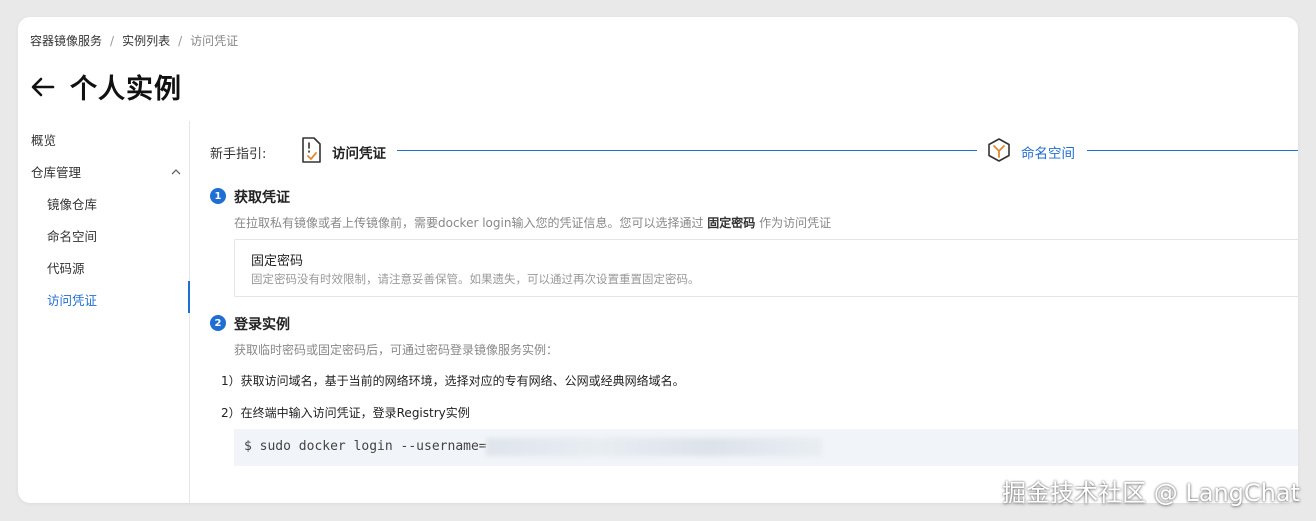 Image resolution: width=1316 pixels, height=521 pixels. I want to click on watermark: 掘金技术社区 @ LangChat, so click(1151, 493).